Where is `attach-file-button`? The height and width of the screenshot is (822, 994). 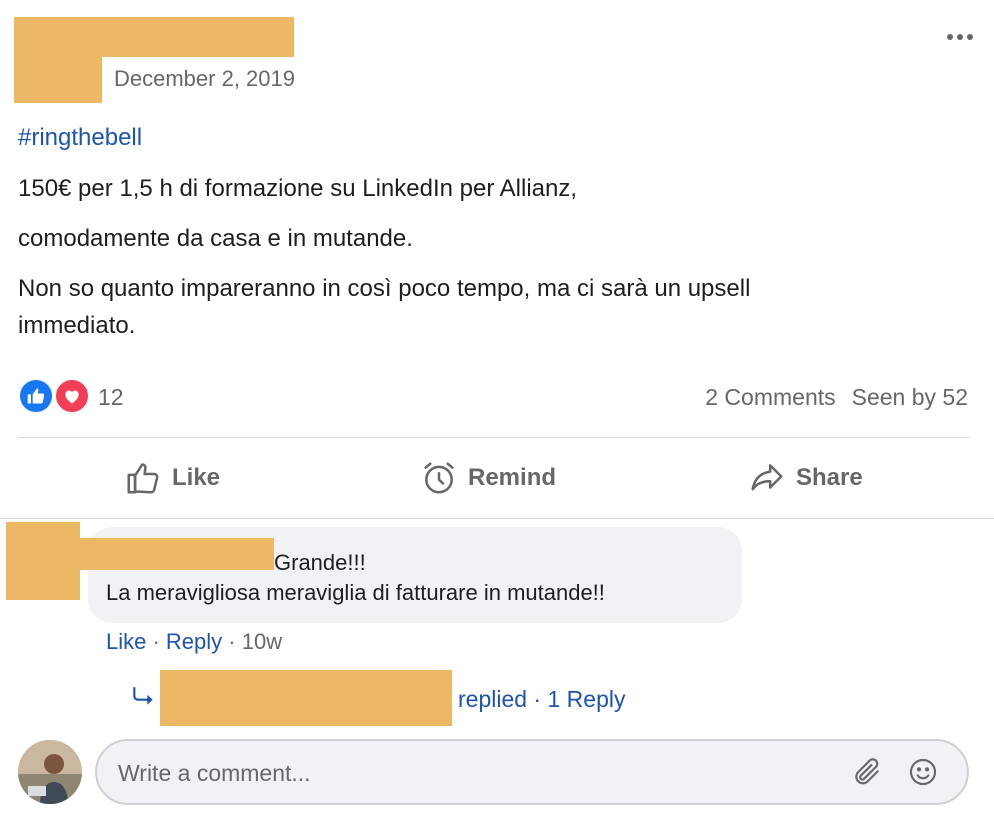 attach-file-button is located at coordinates (867, 772).